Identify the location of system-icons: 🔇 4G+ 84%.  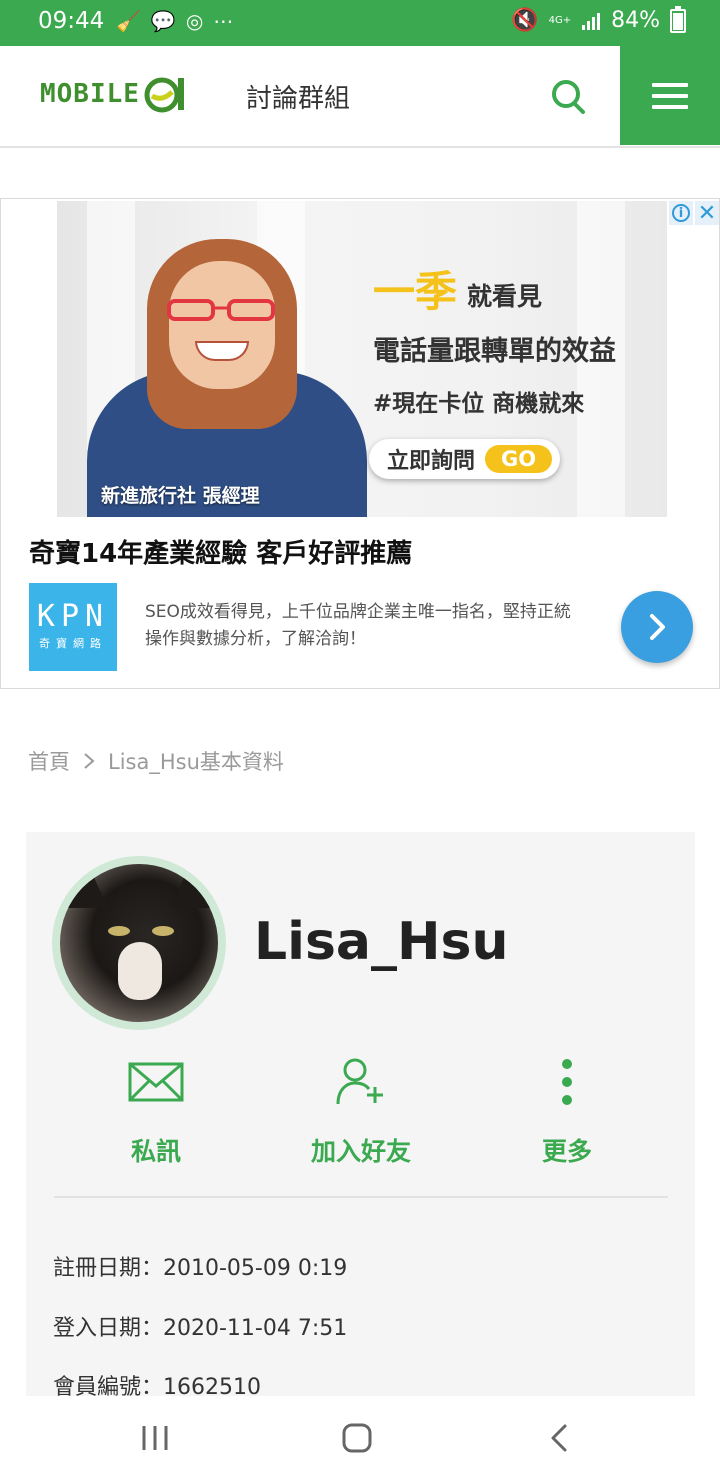
(598, 19).